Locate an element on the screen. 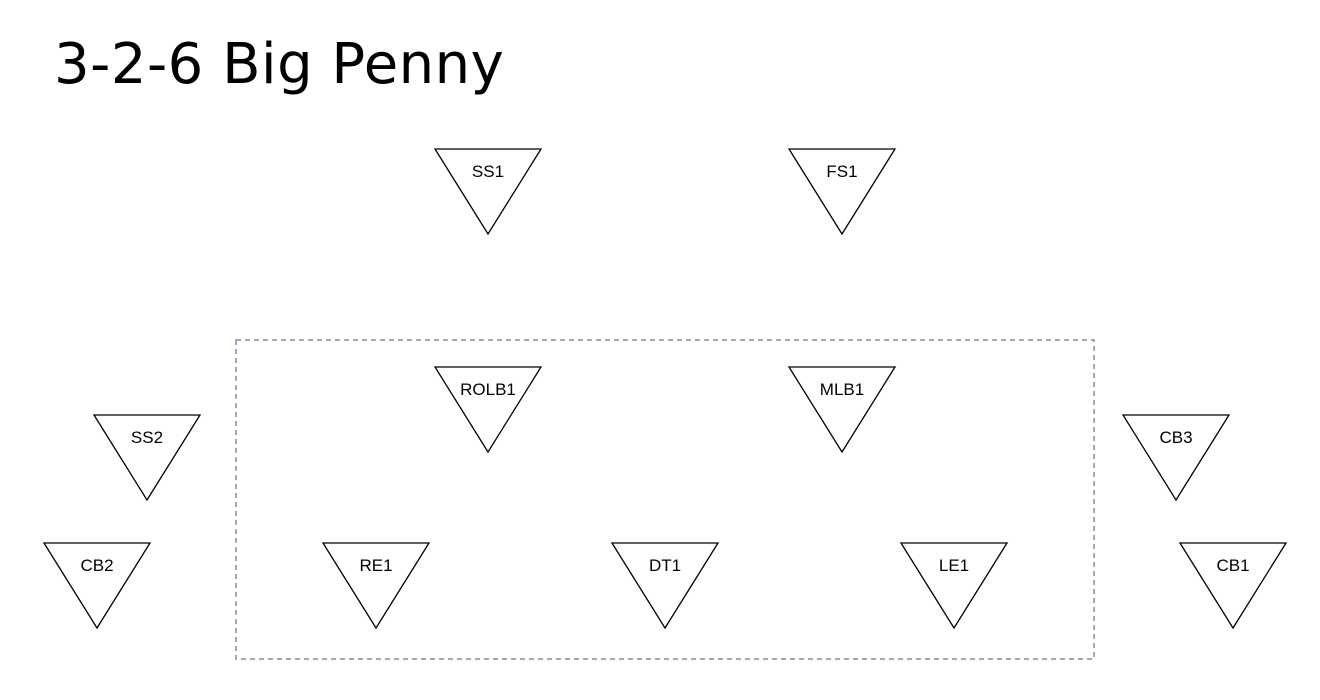  player-rolb1: ROLB1 is located at coordinates (488, 410).